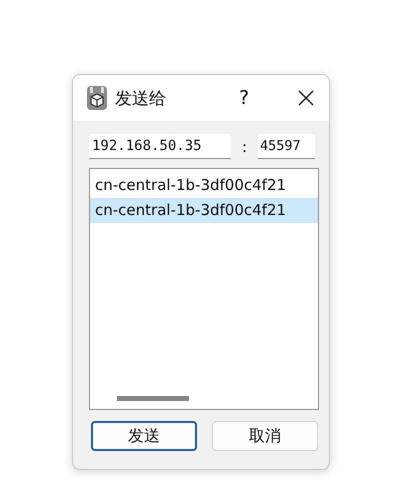  I want to click on box-icon, so click(97, 98).